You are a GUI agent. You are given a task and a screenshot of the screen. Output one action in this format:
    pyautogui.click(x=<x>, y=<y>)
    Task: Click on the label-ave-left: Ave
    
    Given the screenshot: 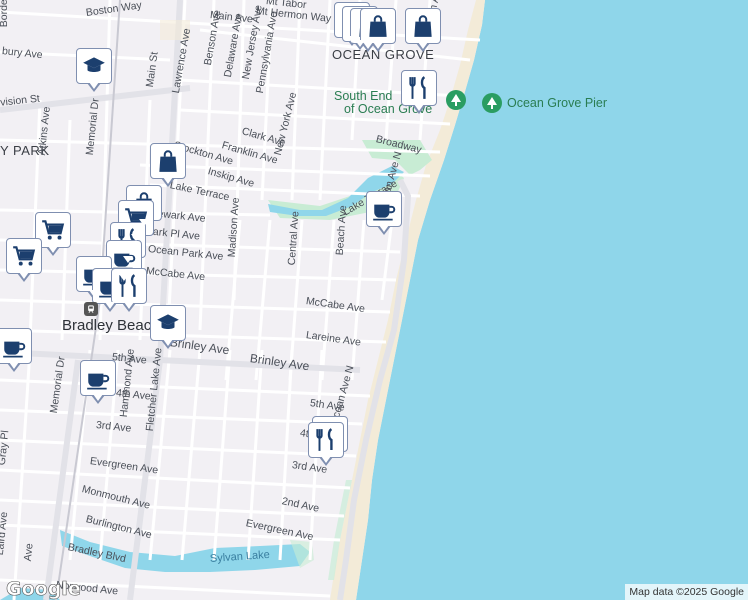 What is the action you would take?
    pyautogui.click(x=28, y=552)
    